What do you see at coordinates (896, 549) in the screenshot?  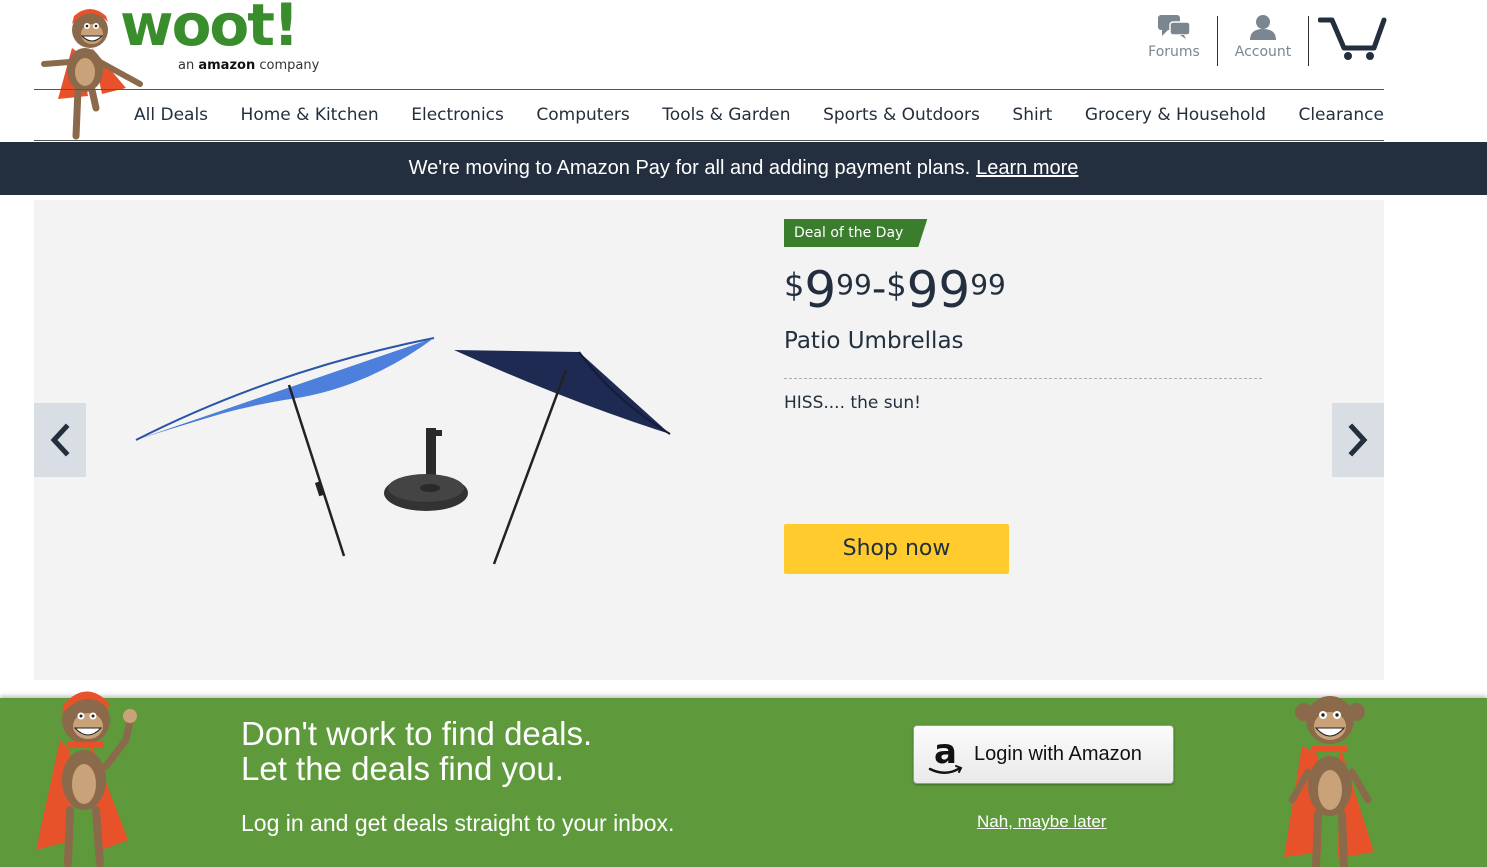 I see `shop-now-button: Shop now` at bounding box center [896, 549].